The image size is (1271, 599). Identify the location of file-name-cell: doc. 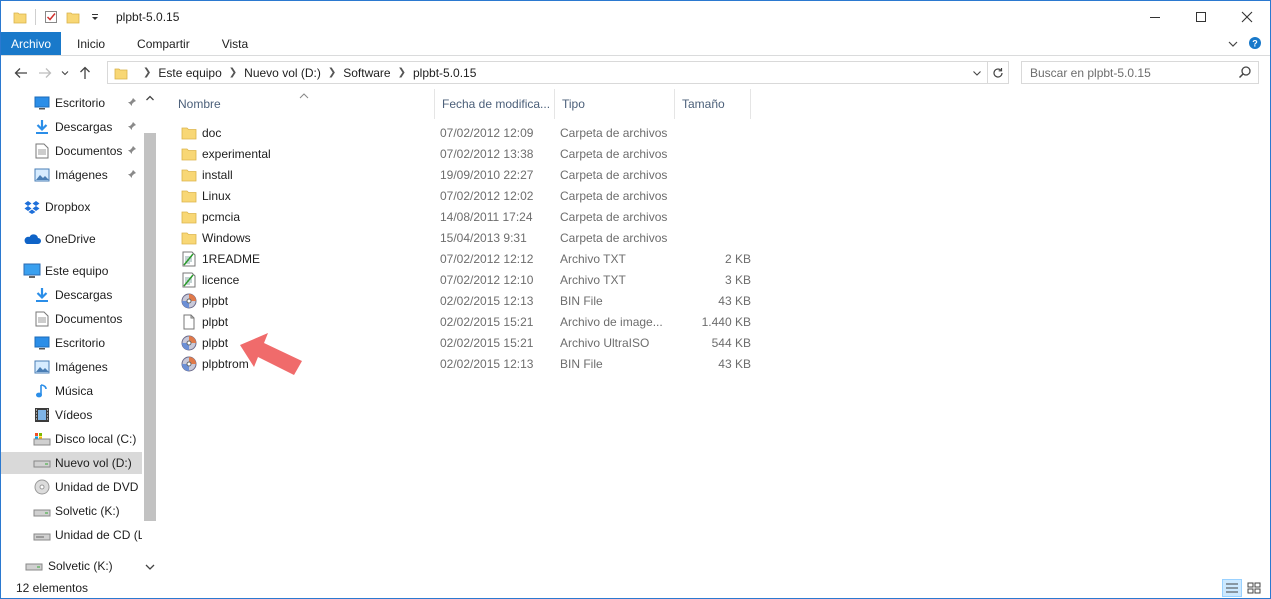
(303, 133).